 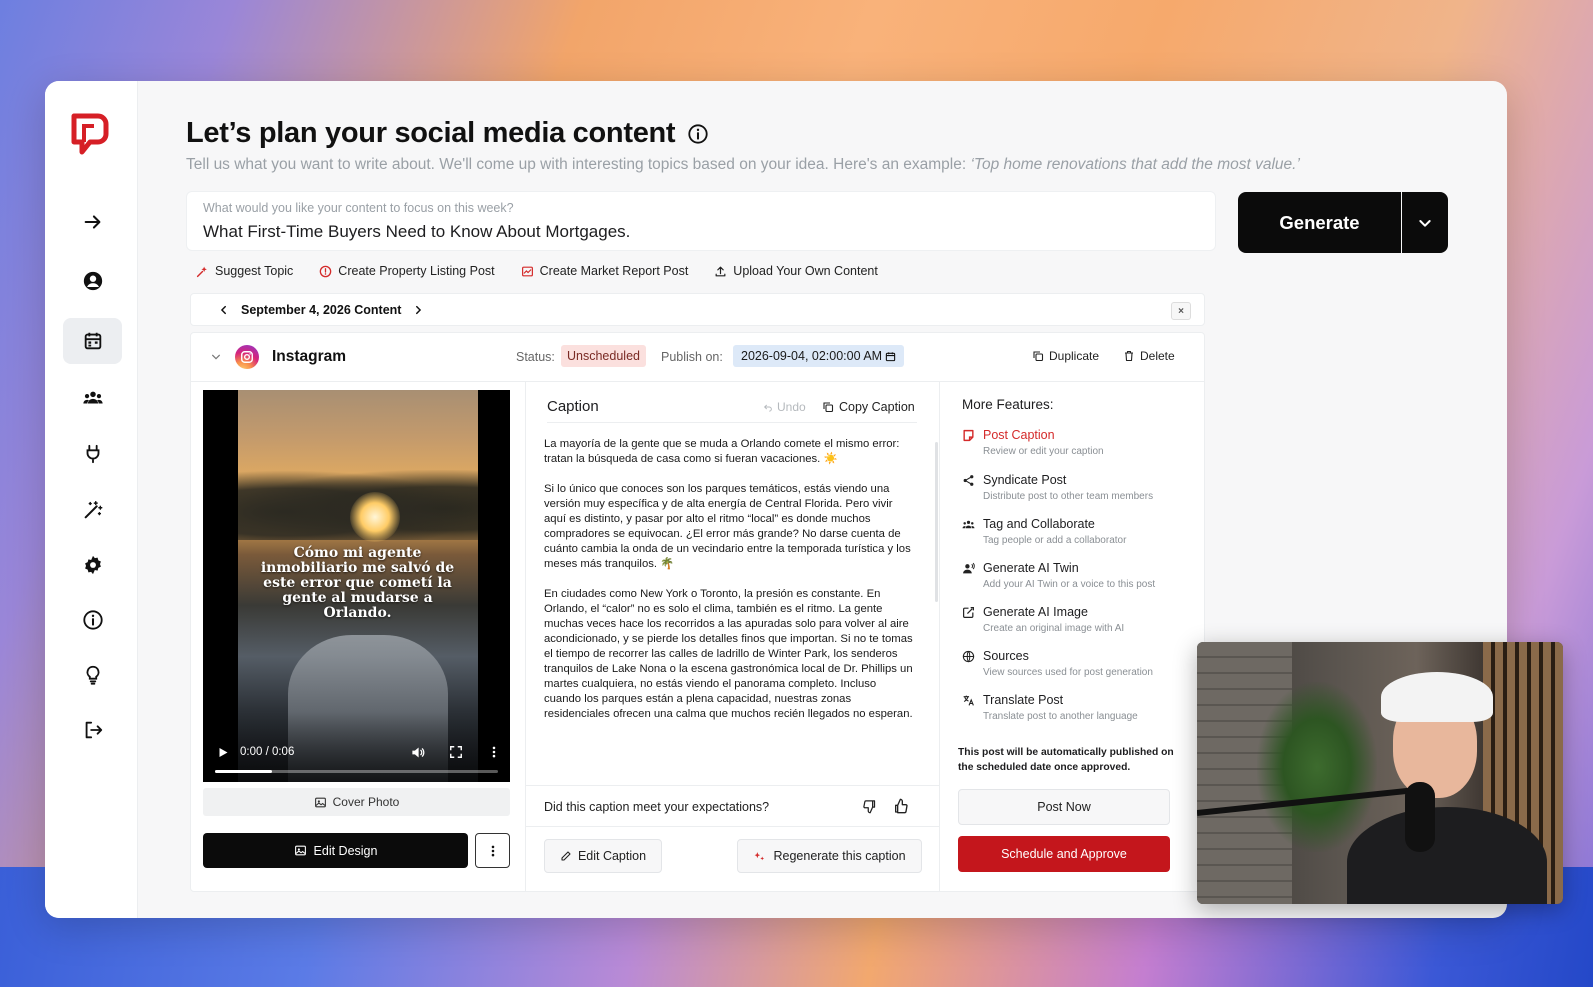 I want to click on nav-settings-icon, so click(x=92, y=565).